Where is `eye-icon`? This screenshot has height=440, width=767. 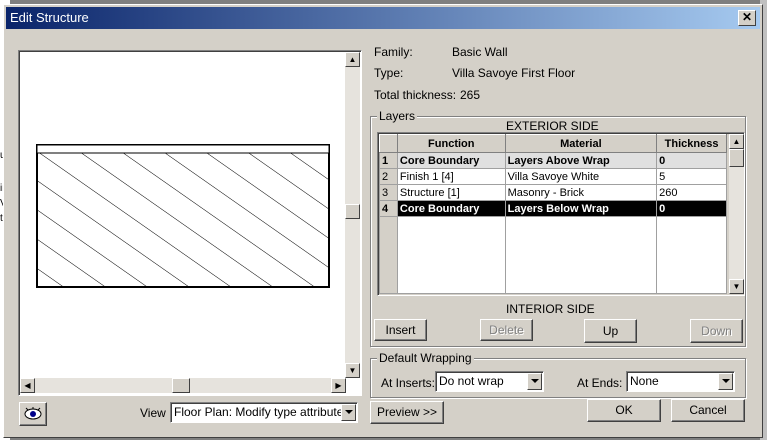
eye-icon is located at coordinates (33, 413).